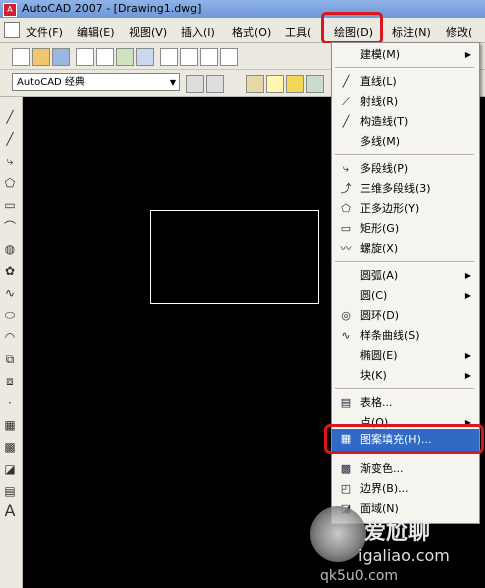 The width and height of the screenshot is (485, 588). Describe the element at coordinates (405, 102) in the screenshot. I see `menu-item-ray: ⟋ 射线(R)` at that location.